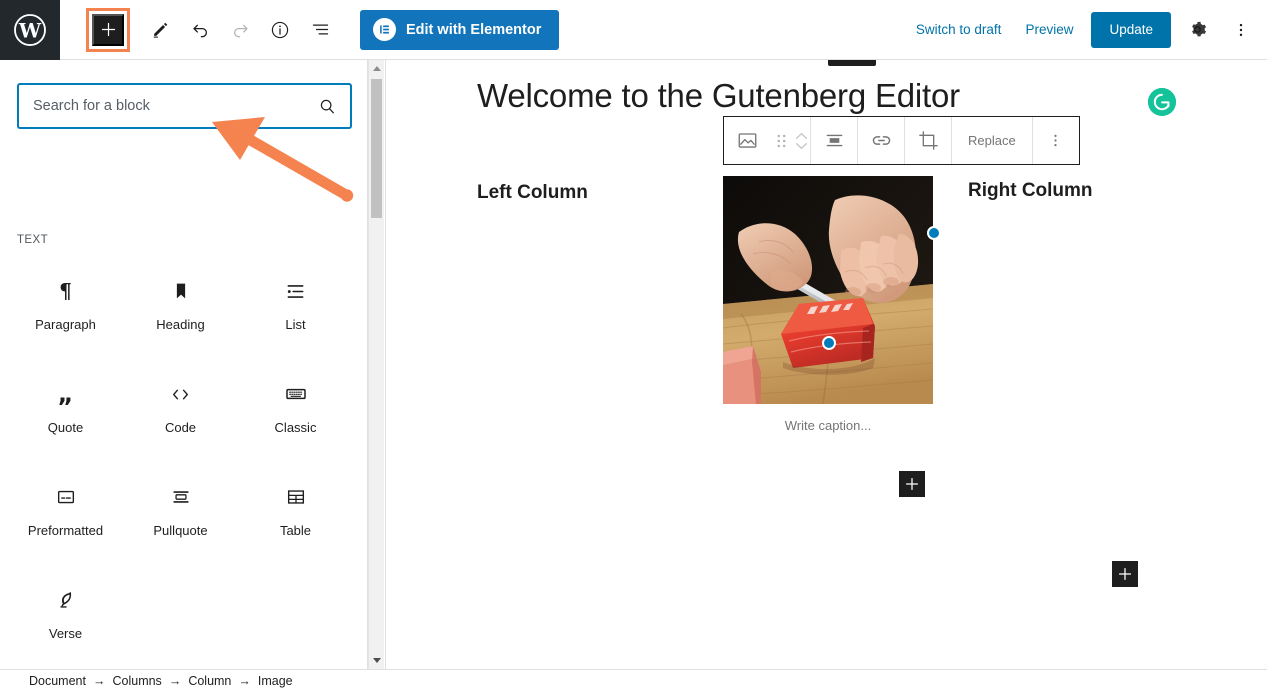 This screenshot has height=691, width=1267. What do you see at coordinates (1197, 30) in the screenshot?
I see `gear-icon` at bounding box center [1197, 30].